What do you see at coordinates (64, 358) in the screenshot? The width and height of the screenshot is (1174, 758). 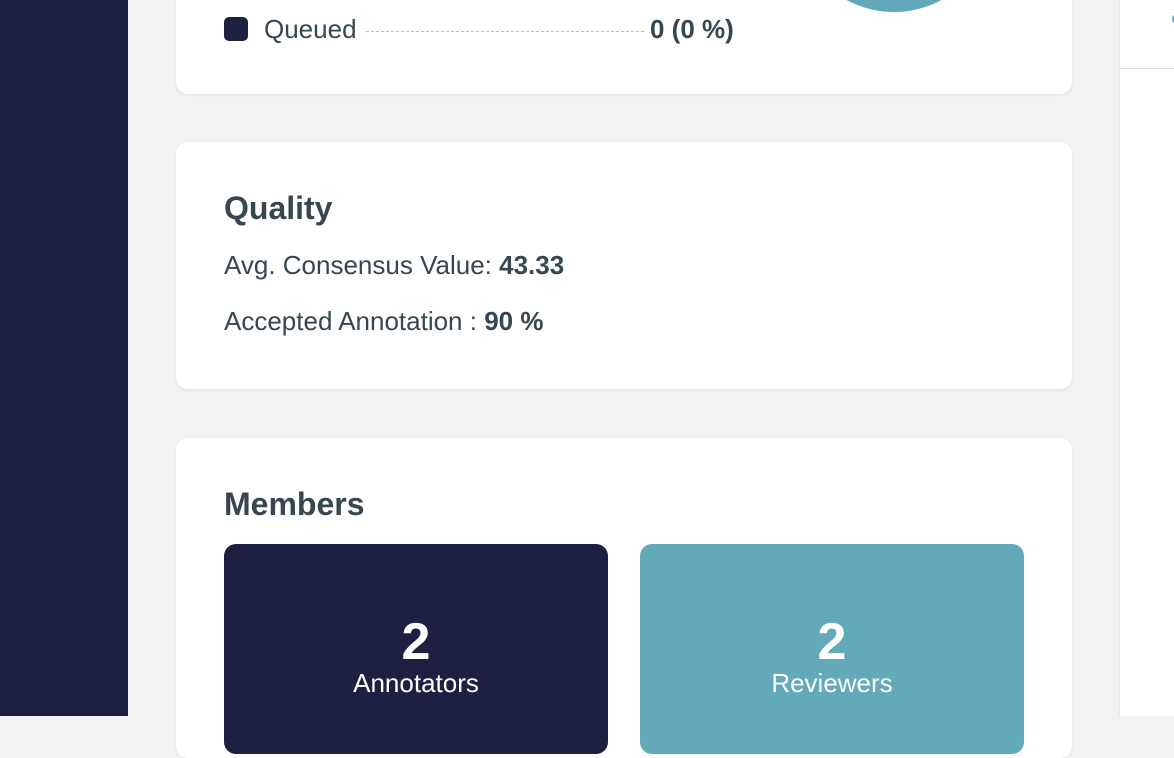 I see `sidebar` at bounding box center [64, 358].